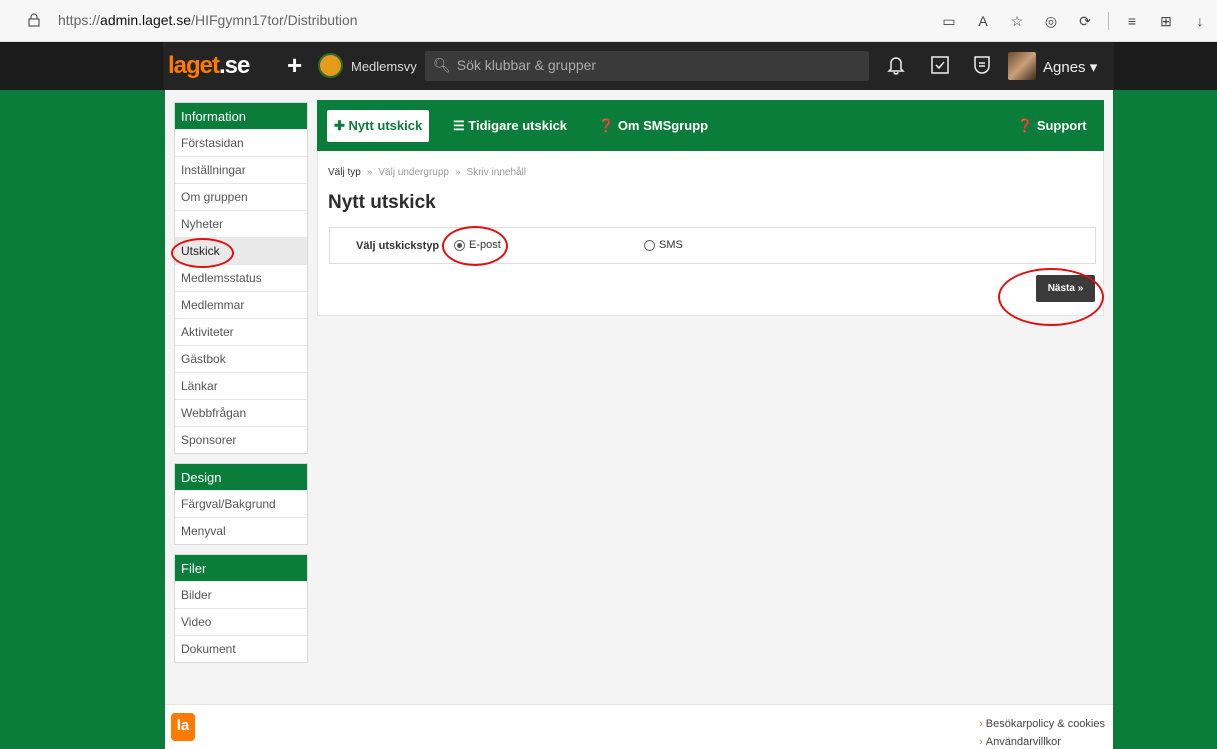 This screenshot has height=749, width=1217. What do you see at coordinates (34, 20) in the screenshot?
I see `lock-icon` at bounding box center [34, 20].